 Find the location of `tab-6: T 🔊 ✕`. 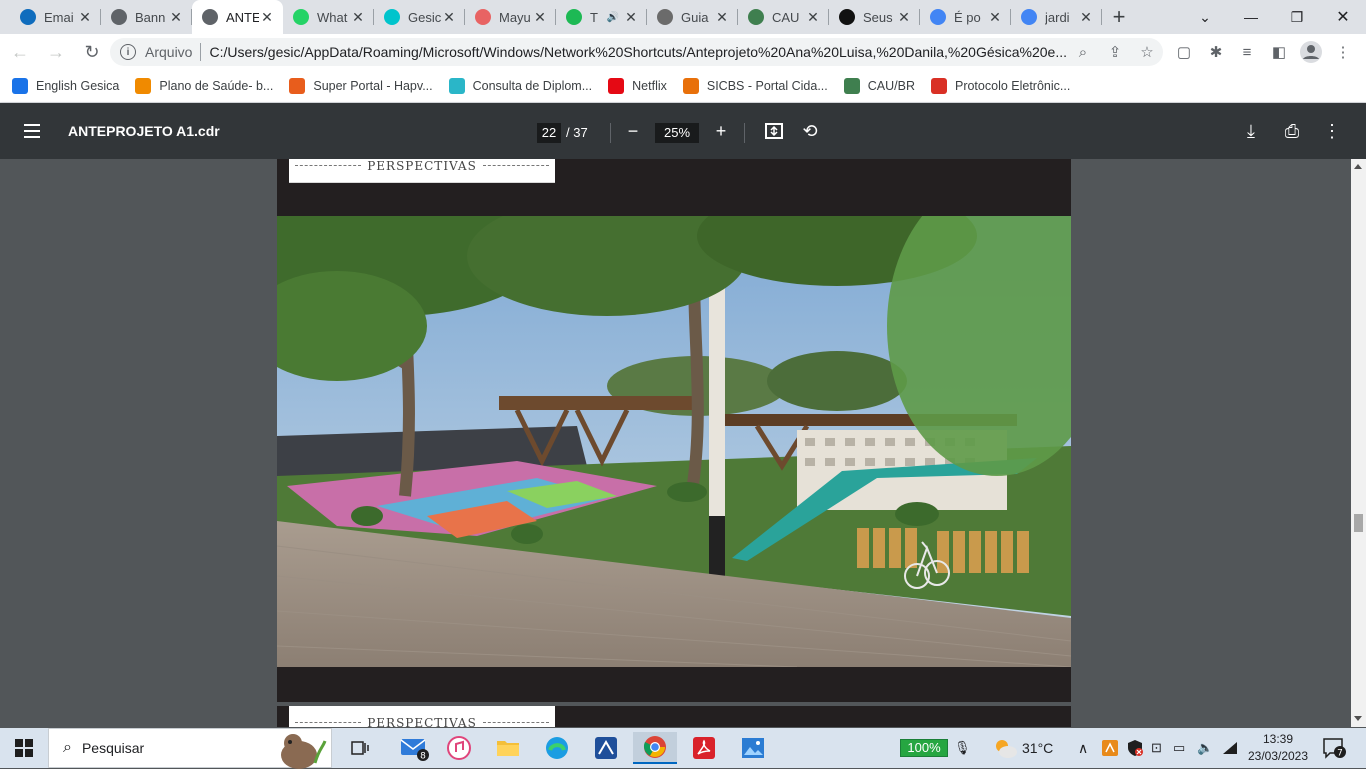

tab-6: T 🔊 ✕ is located at coordinates (601, 17).